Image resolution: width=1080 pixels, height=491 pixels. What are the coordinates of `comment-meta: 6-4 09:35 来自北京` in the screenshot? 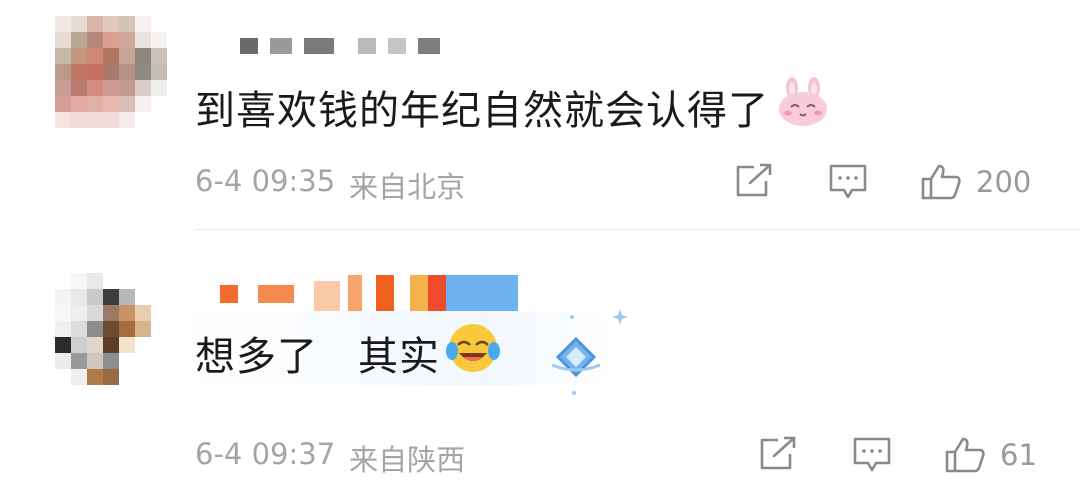 It's located at (330, 185).